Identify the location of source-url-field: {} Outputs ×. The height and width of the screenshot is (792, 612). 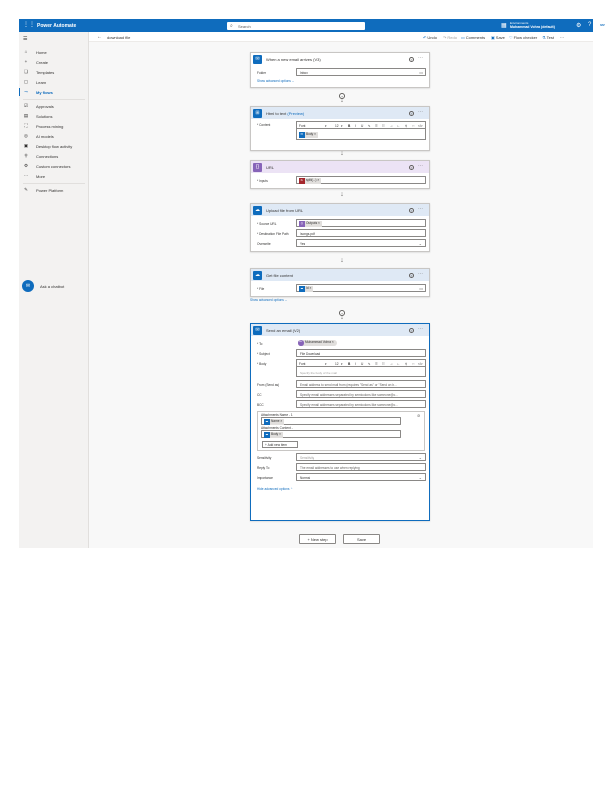
(361, 223).